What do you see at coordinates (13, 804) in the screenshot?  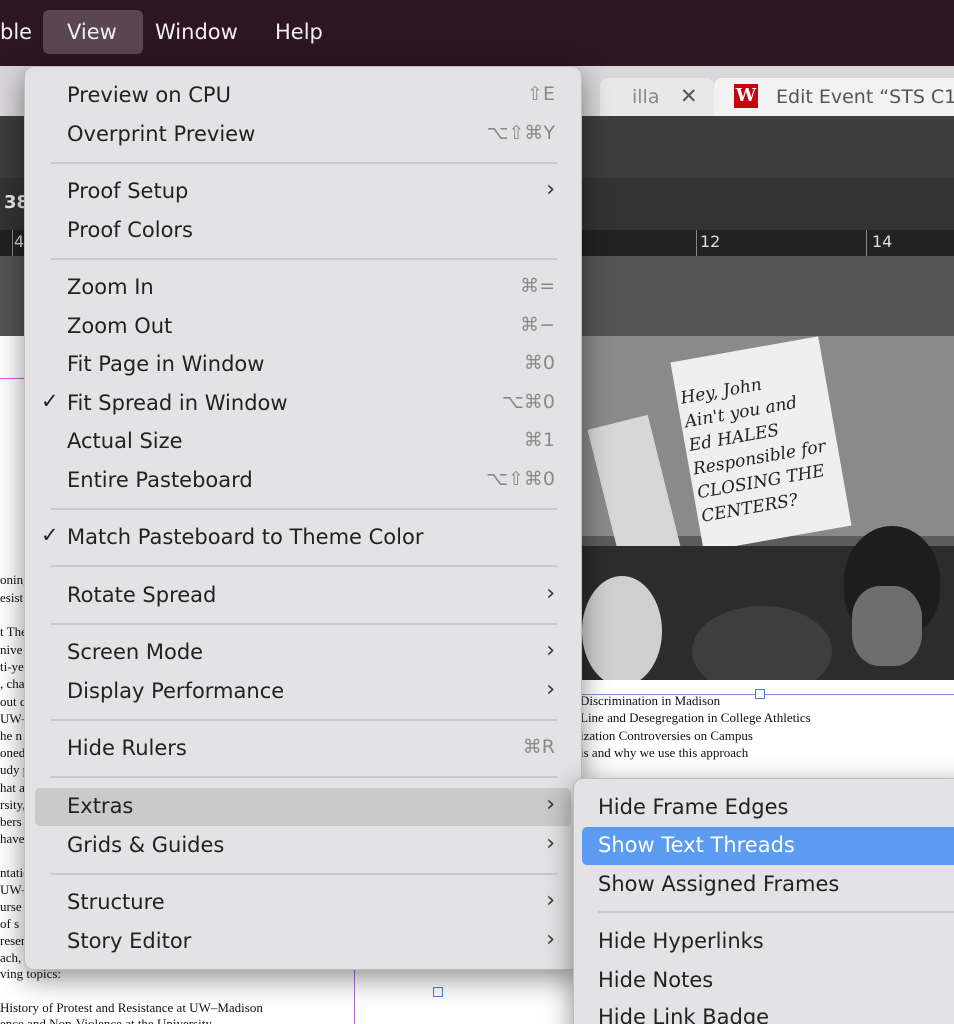 I see `doc-text-fragment: rsity,` at bounding box center [13, 804].